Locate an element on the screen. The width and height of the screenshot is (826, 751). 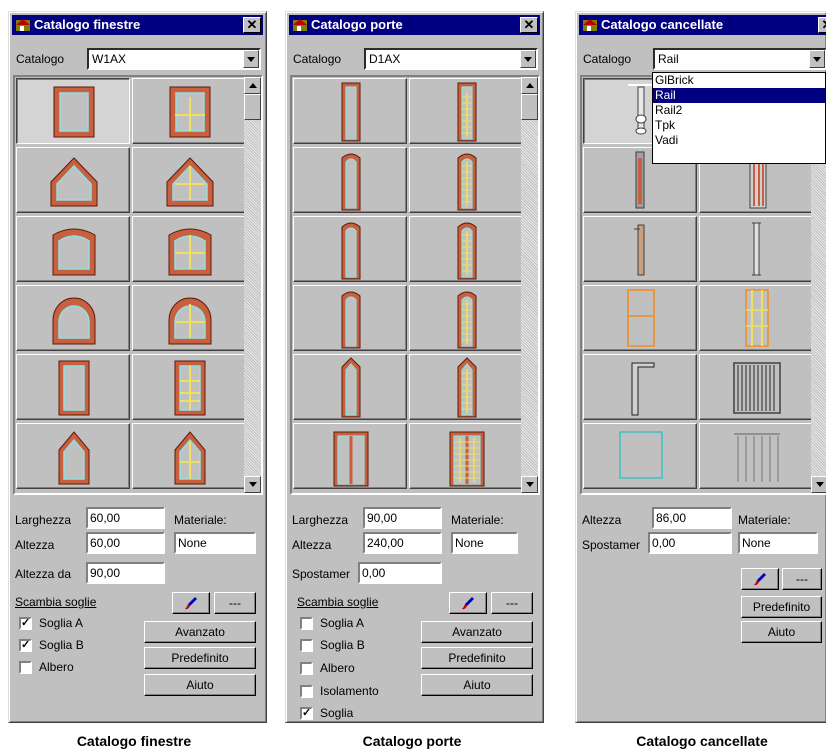
height-label: Altezza is located at coordinates (602, 520).